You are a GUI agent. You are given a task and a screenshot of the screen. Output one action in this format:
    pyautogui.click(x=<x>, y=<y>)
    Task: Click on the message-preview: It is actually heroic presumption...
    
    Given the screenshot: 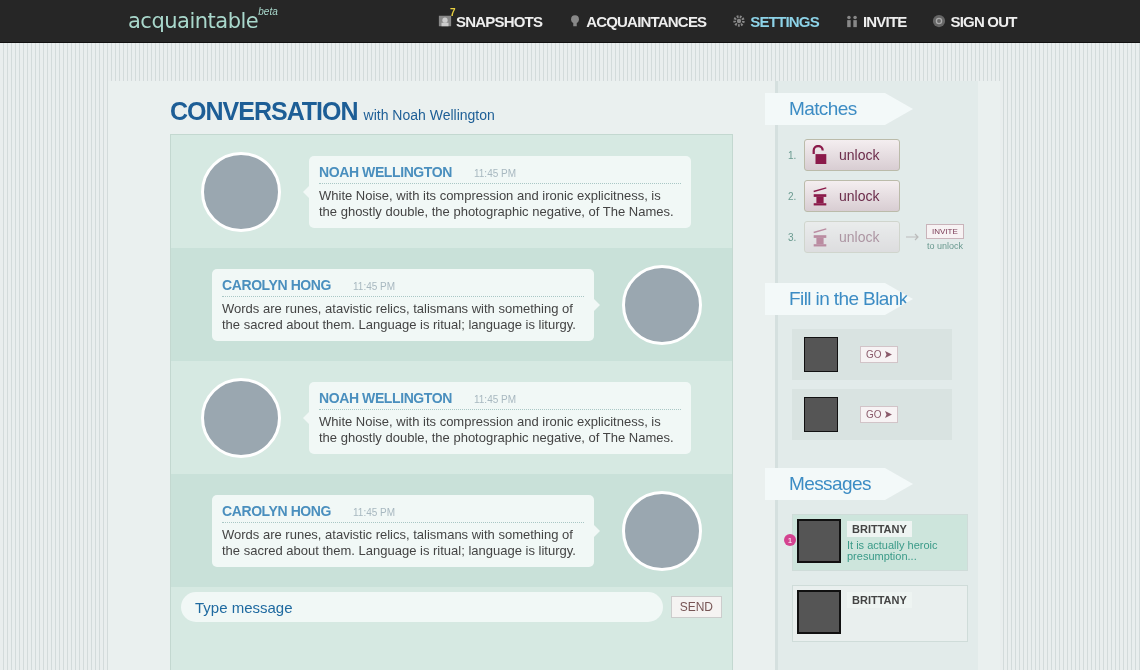 What is the action you would take?
    pyautogui.click(x=893, y=551)
    